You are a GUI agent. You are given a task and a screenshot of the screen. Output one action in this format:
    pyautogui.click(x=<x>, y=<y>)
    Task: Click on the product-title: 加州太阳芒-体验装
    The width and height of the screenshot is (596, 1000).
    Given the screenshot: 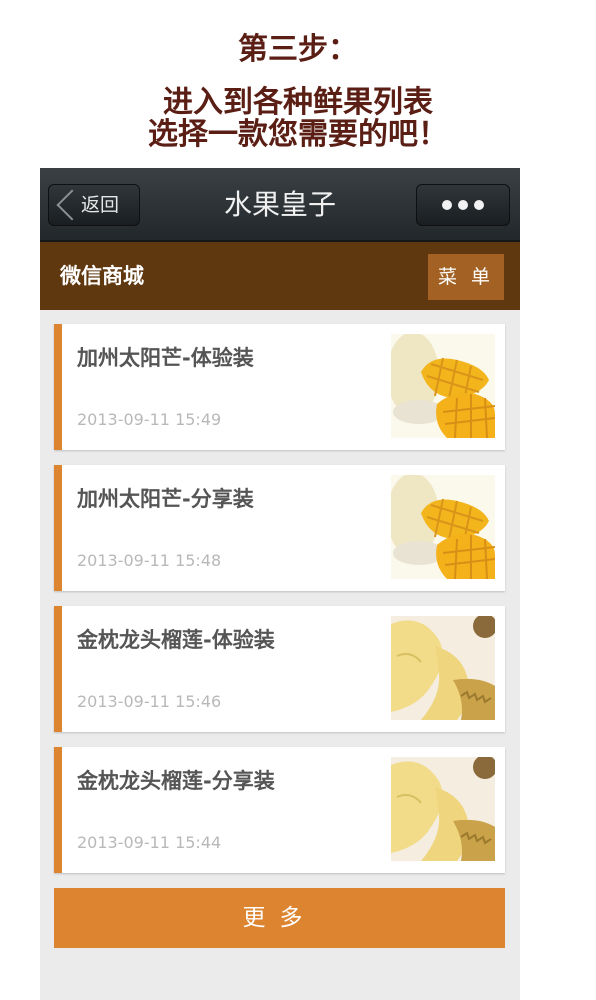 What is the action you would take?
    pyautogui.click(x=165, y=358)
    